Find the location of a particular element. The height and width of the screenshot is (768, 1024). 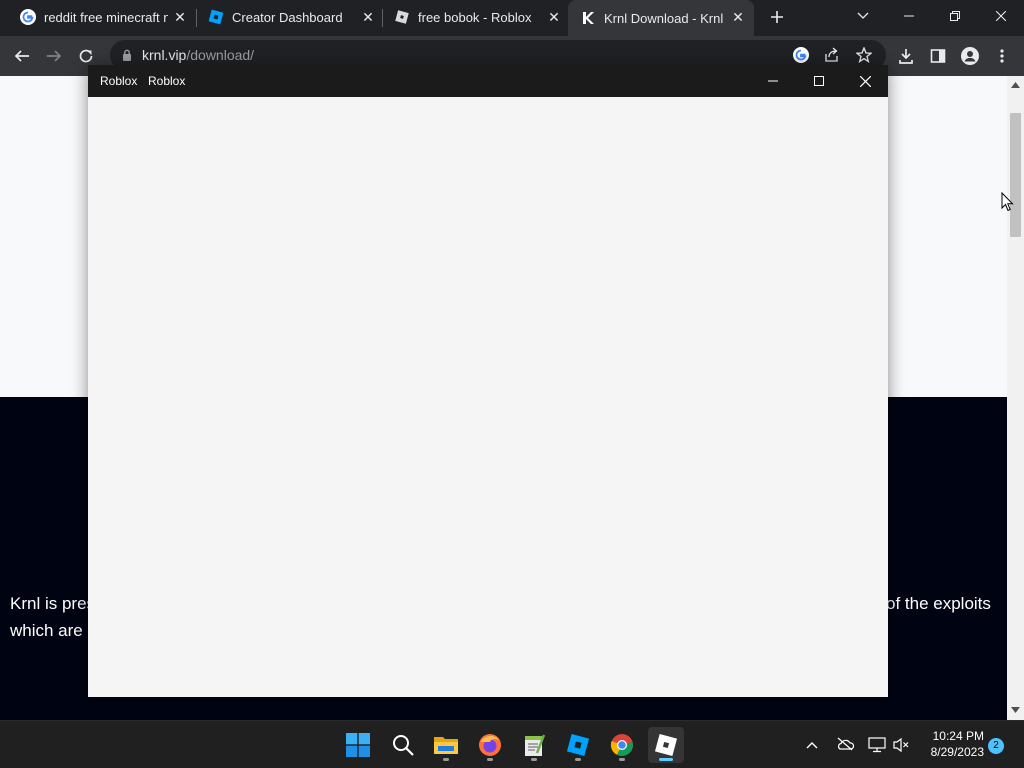

kebab-menu-icon is located at coordinates (1002, 56).